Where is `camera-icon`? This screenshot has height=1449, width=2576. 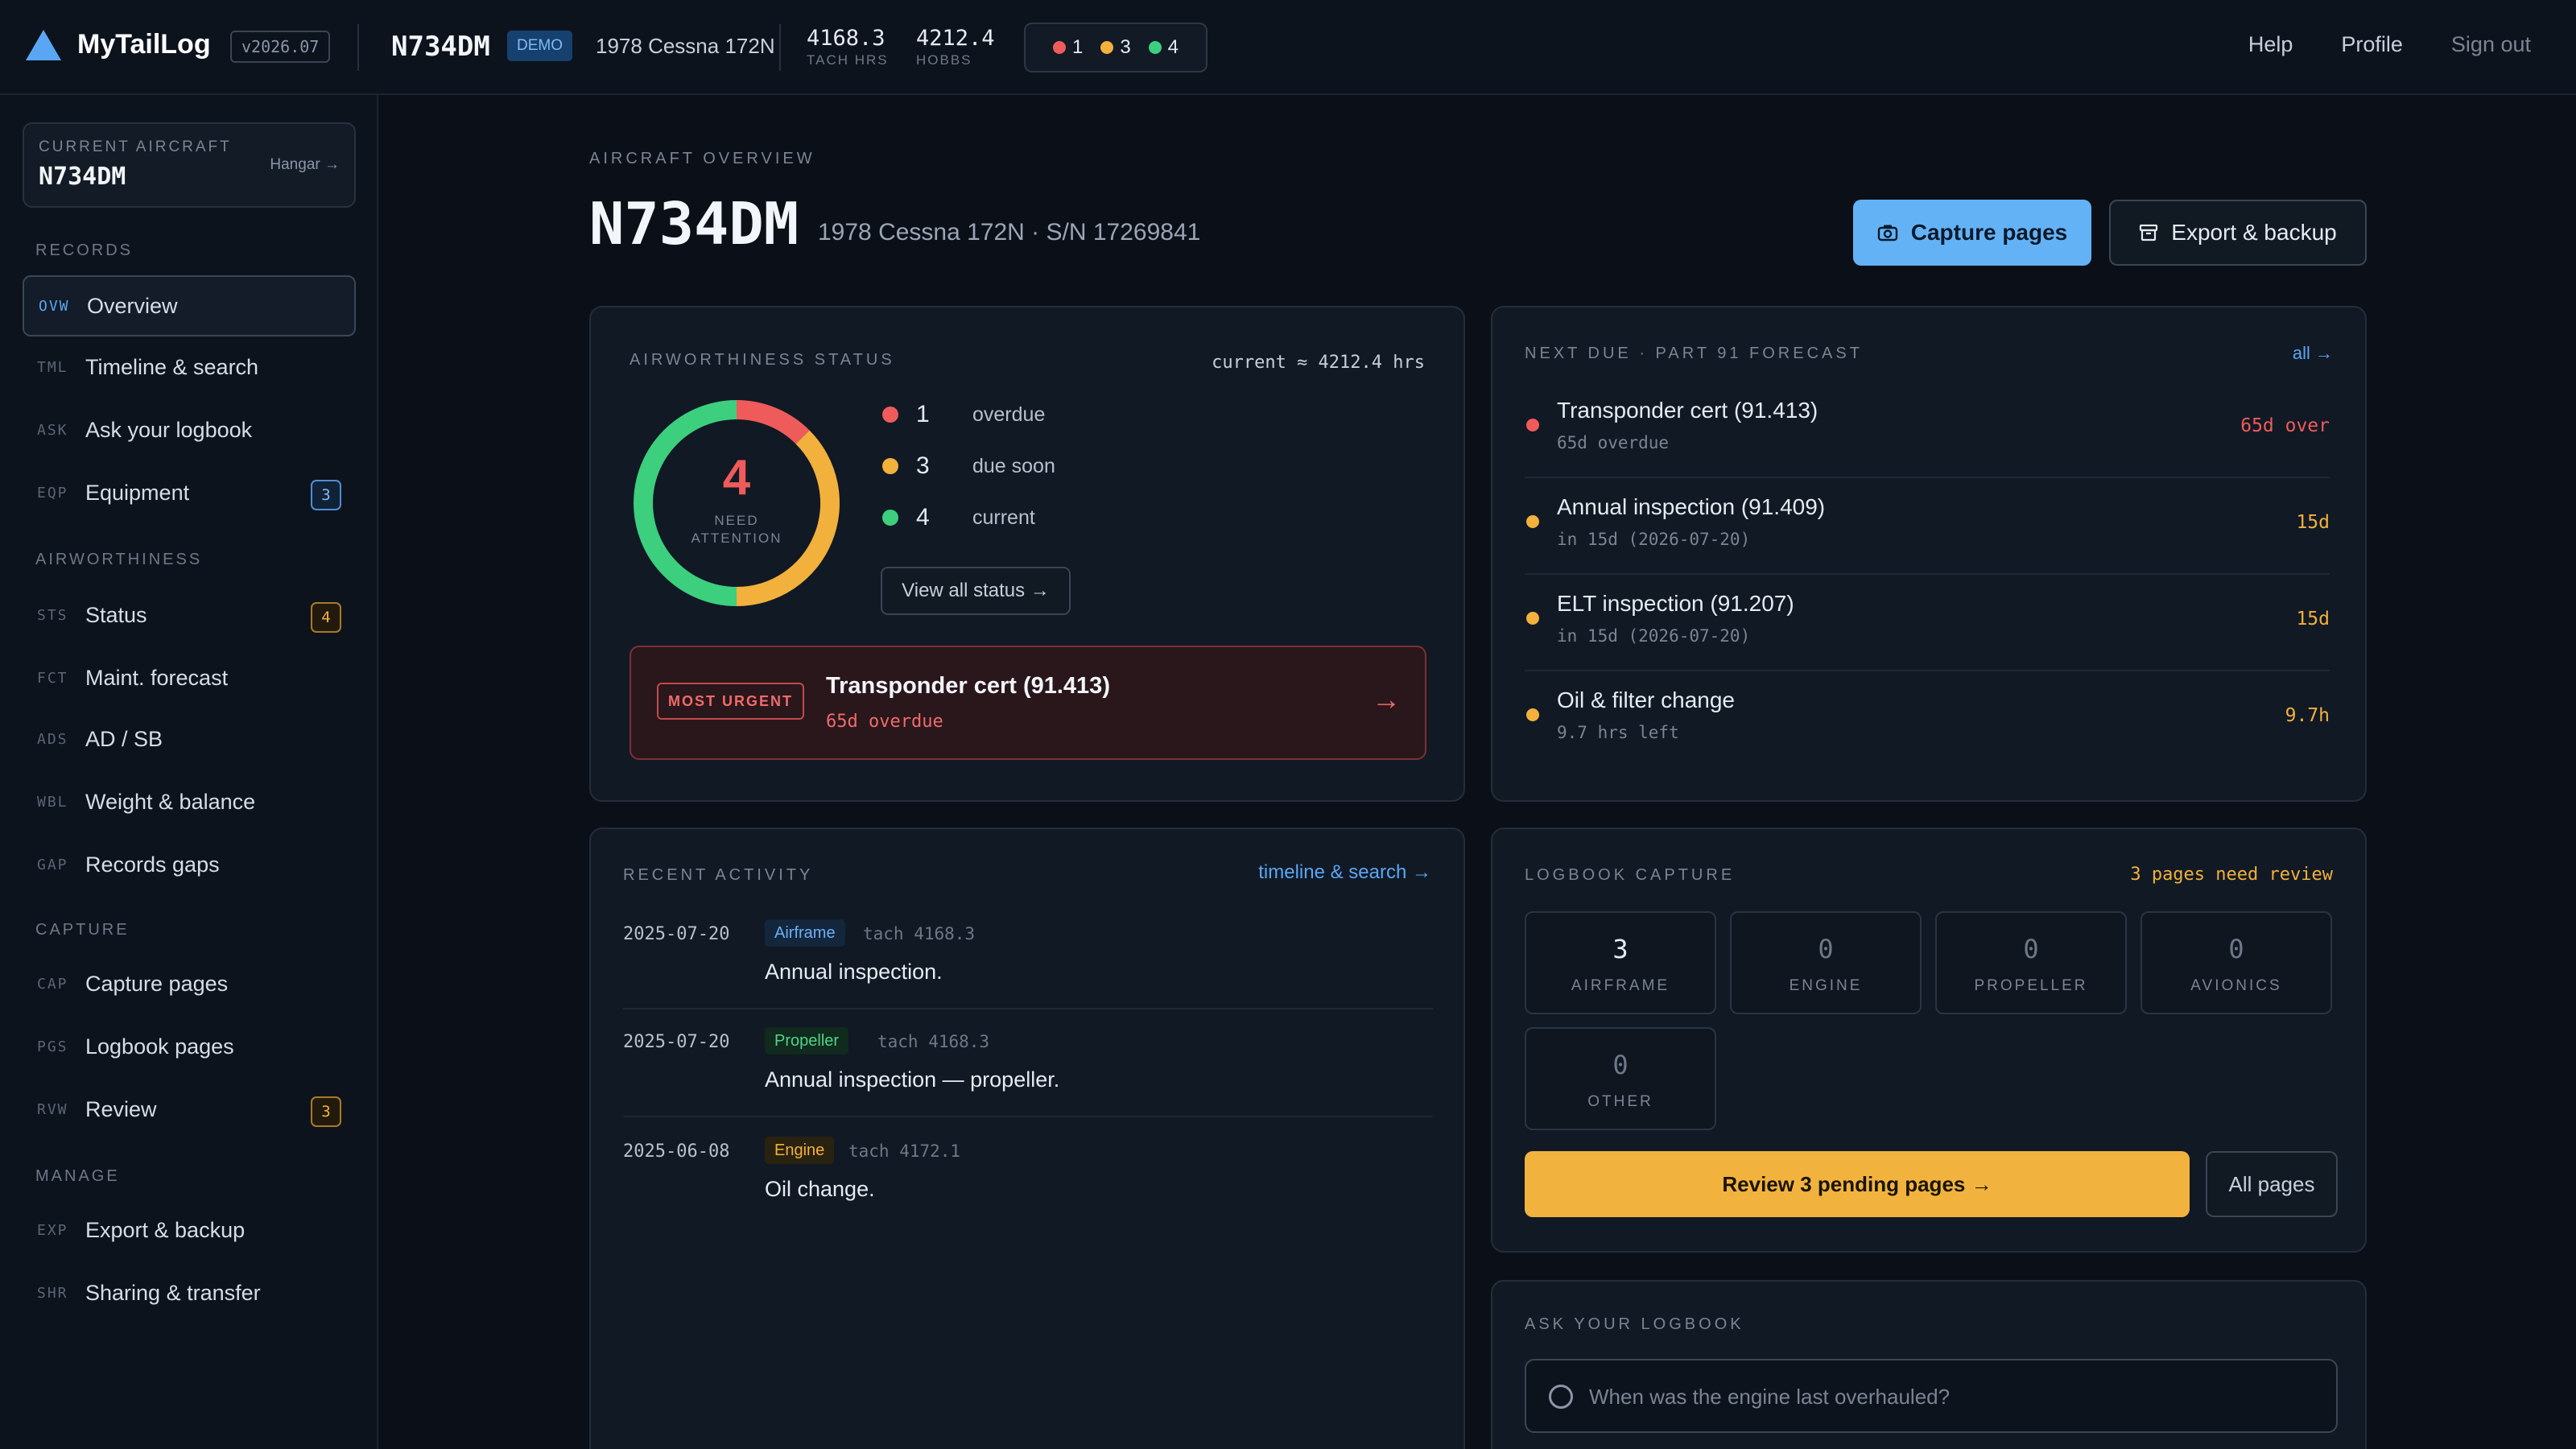 camera-icon is located at coordinates (1887, 233).